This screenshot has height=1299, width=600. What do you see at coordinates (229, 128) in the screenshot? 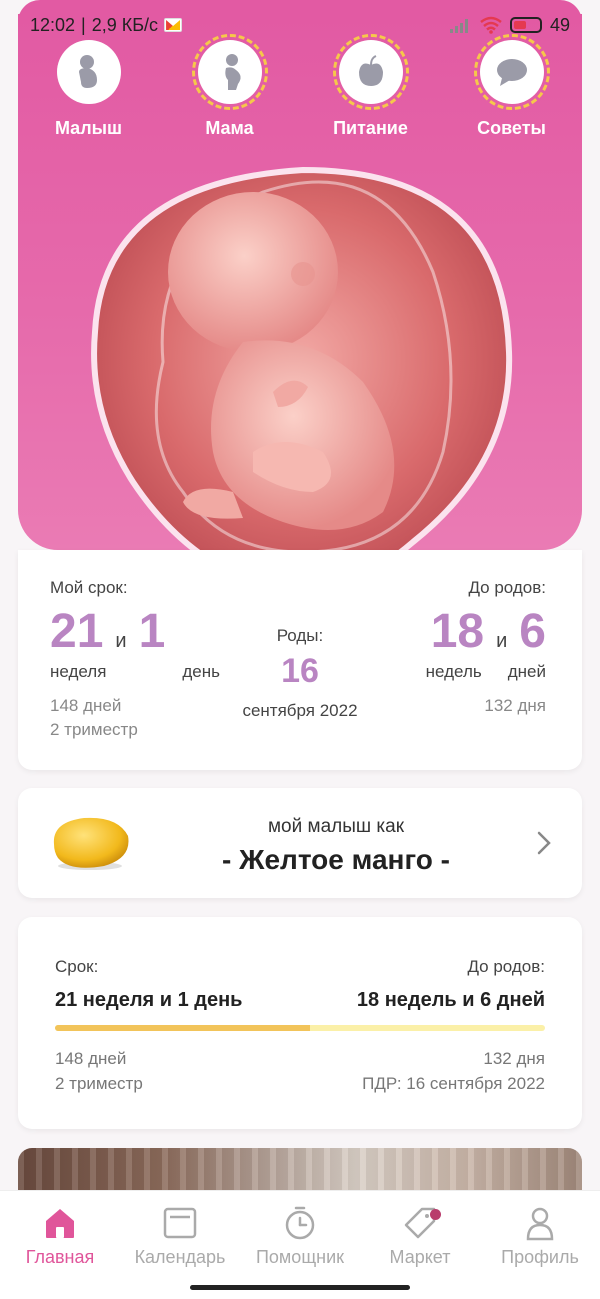
I see `hero-nav-label: Мама` at bounding box center [229, 128].